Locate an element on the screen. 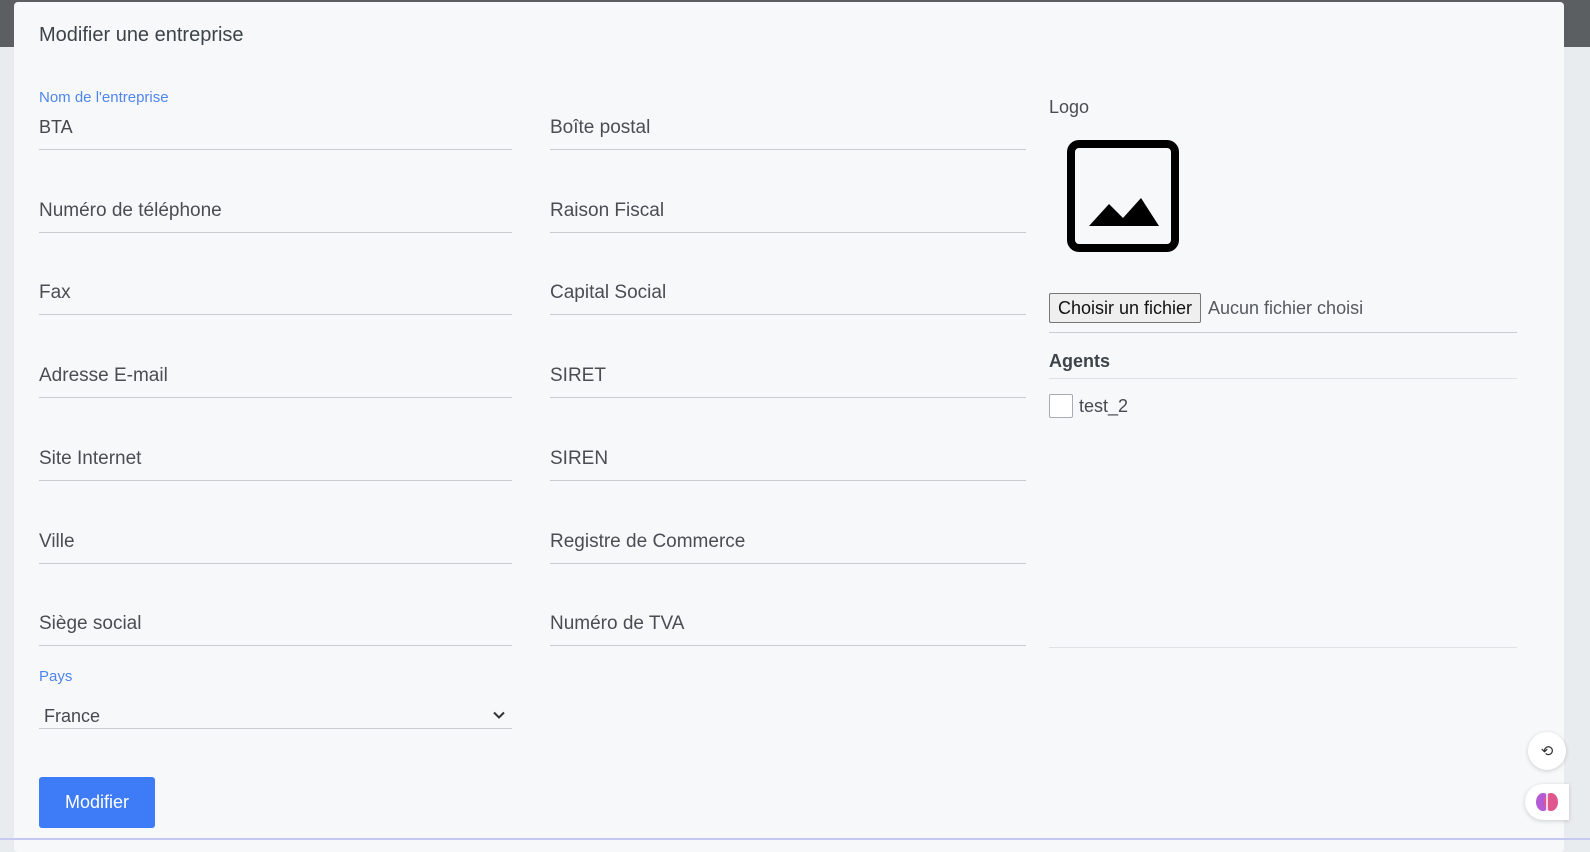  website-field: Site Internet is located at coordinates (275, 455).